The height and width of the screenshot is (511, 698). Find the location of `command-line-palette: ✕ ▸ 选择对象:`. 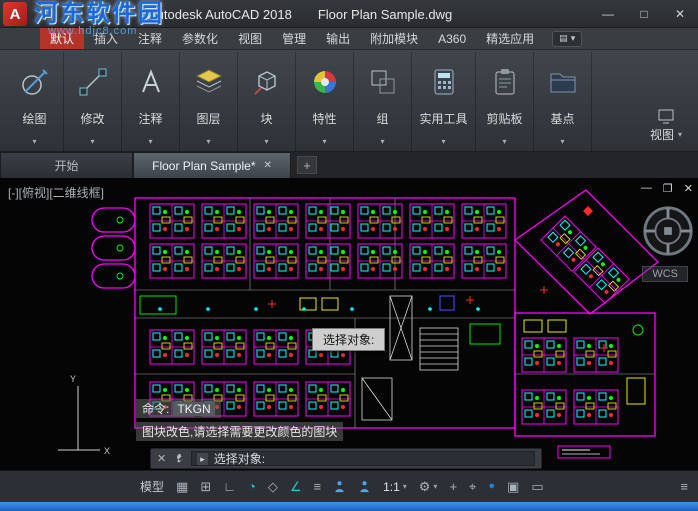

command-line-palette: ✕ ▸ 选择对象: is located at coordinates (346, 458).